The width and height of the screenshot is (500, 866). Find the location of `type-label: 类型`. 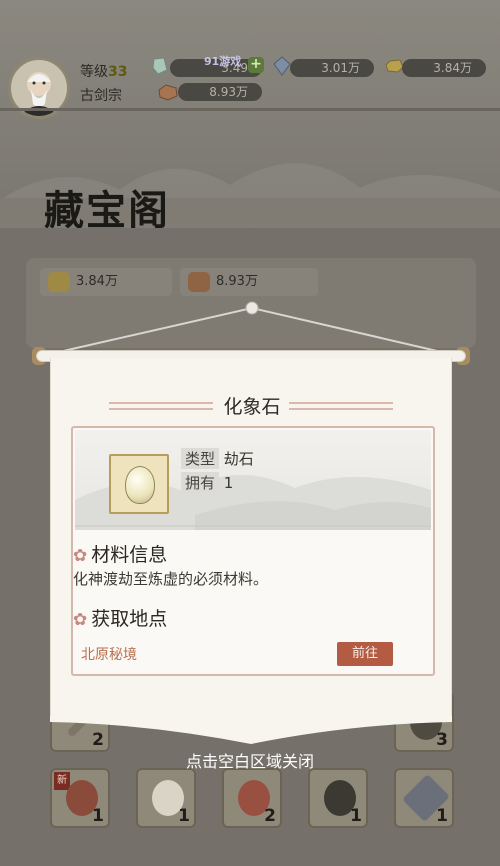

type-label: 类型 is located at coordinates (200, 458).